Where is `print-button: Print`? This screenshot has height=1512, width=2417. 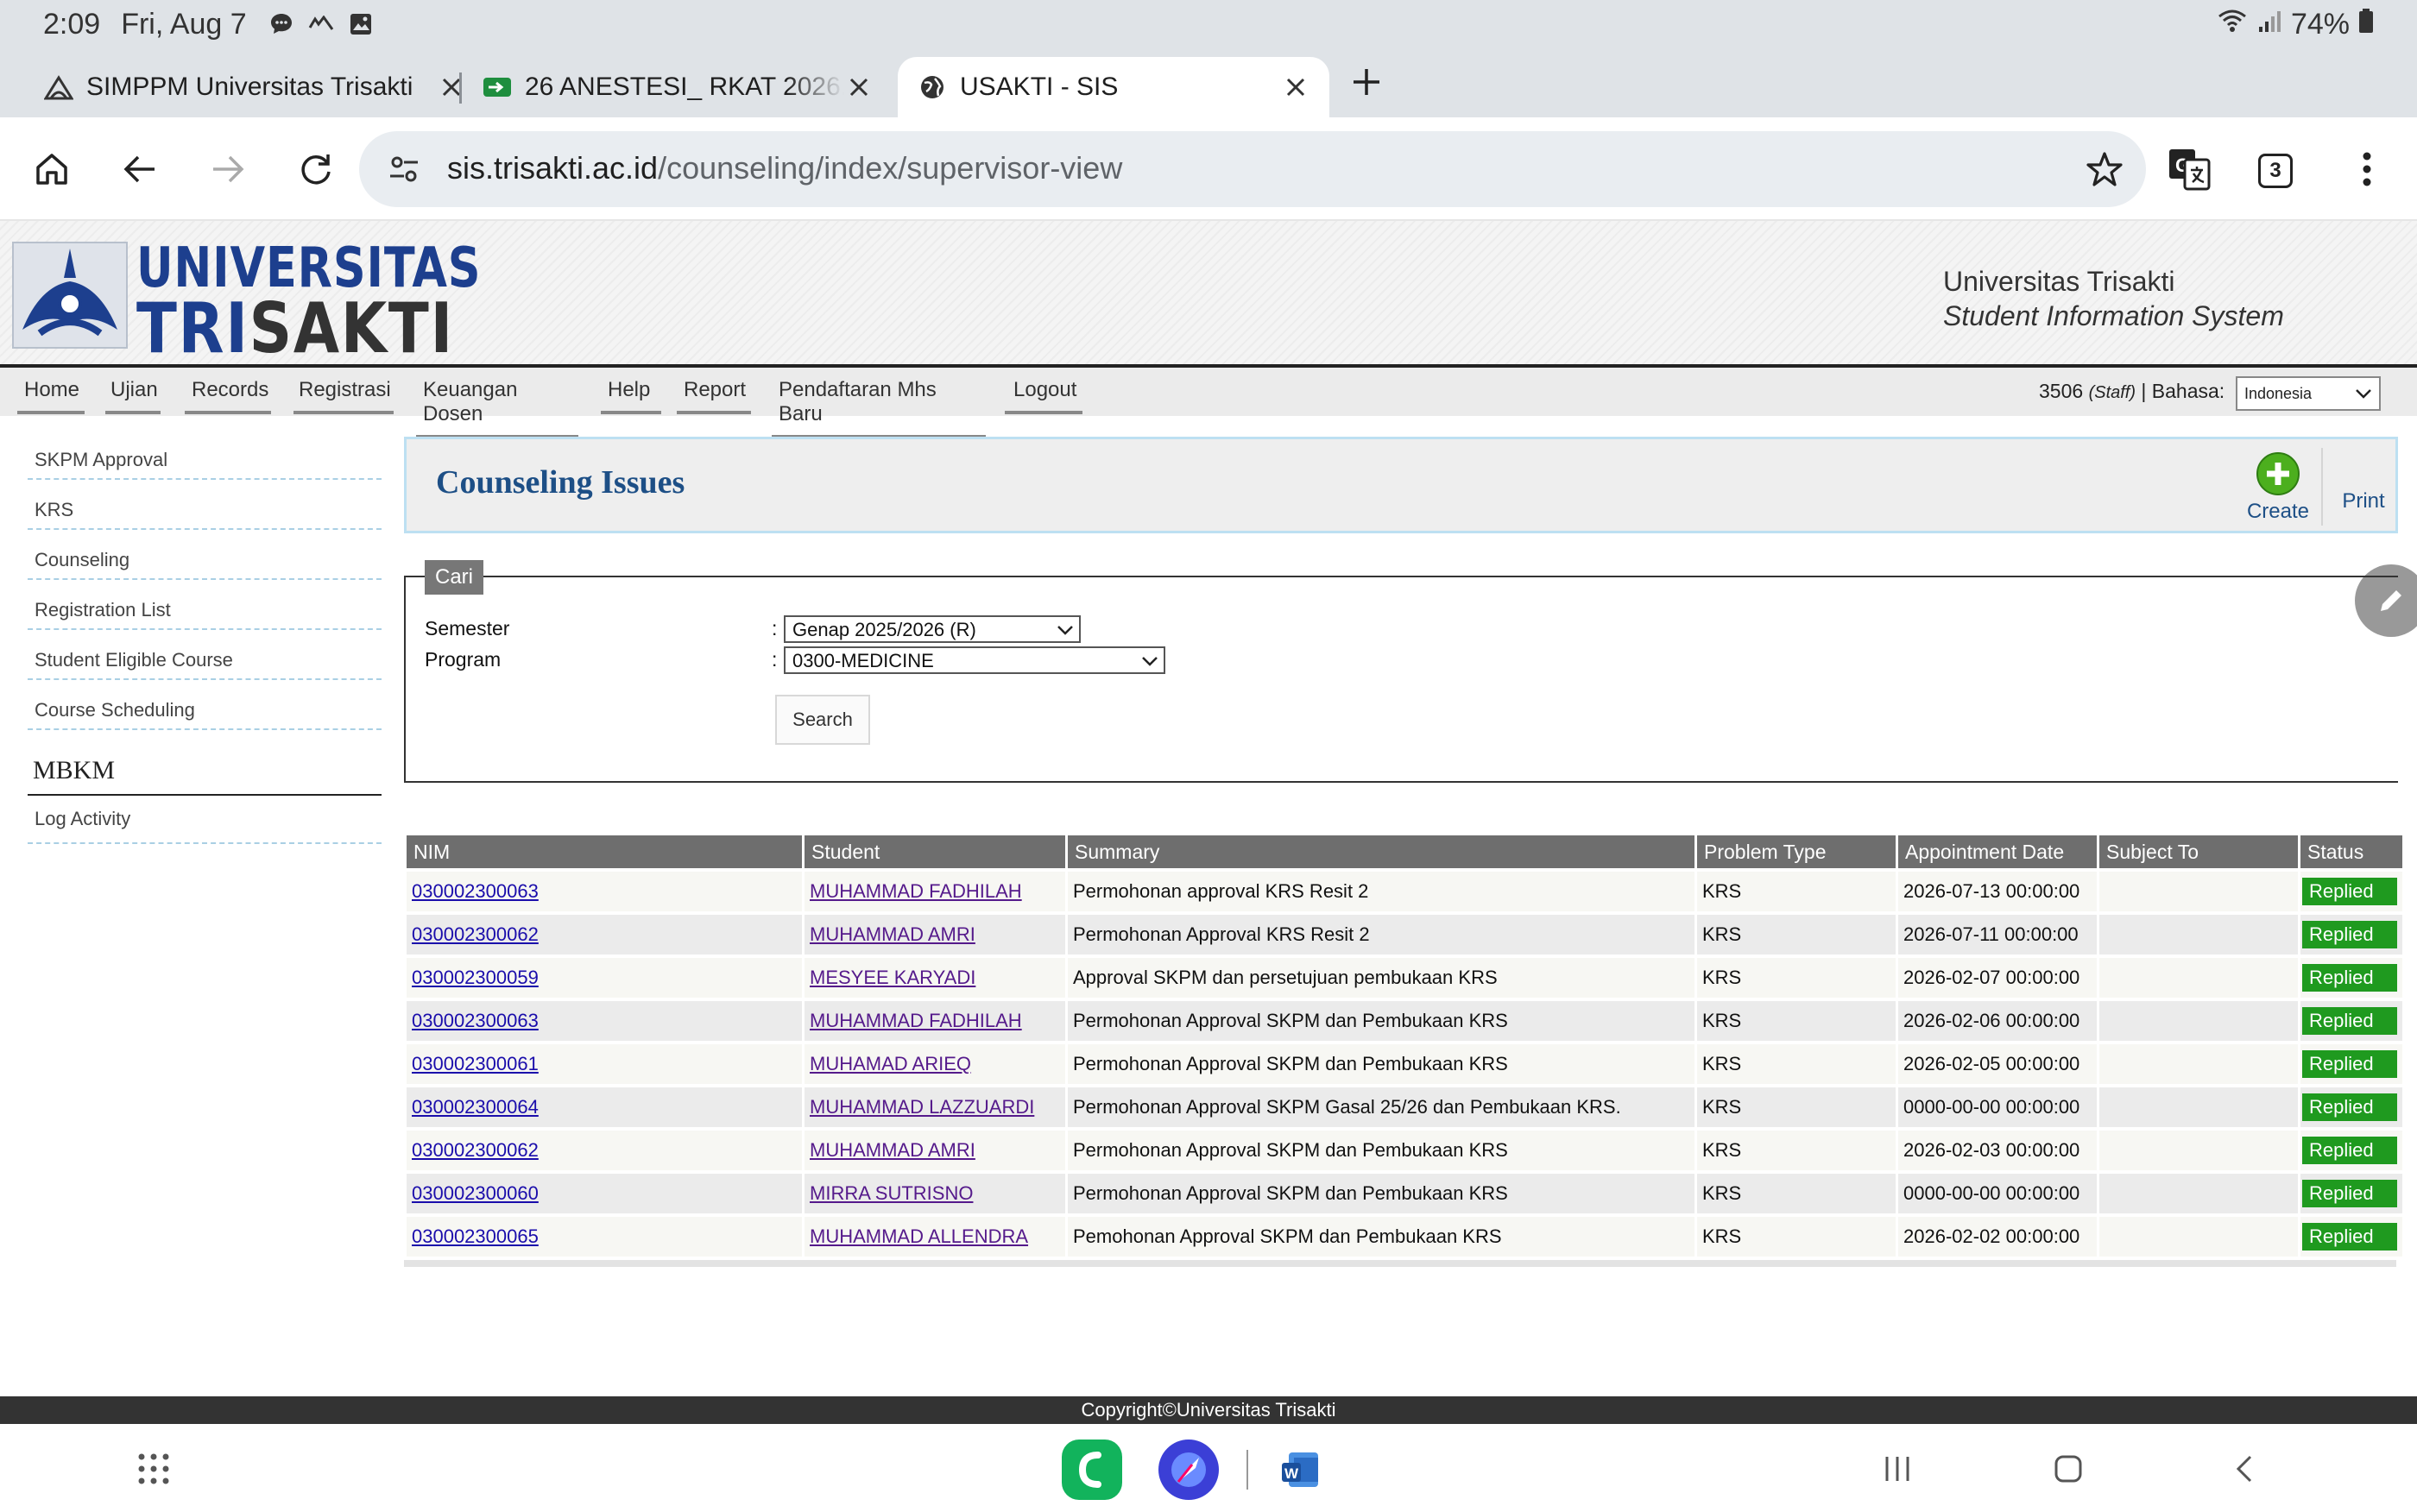 print-button: Print is located at coordinates (2363, 501).